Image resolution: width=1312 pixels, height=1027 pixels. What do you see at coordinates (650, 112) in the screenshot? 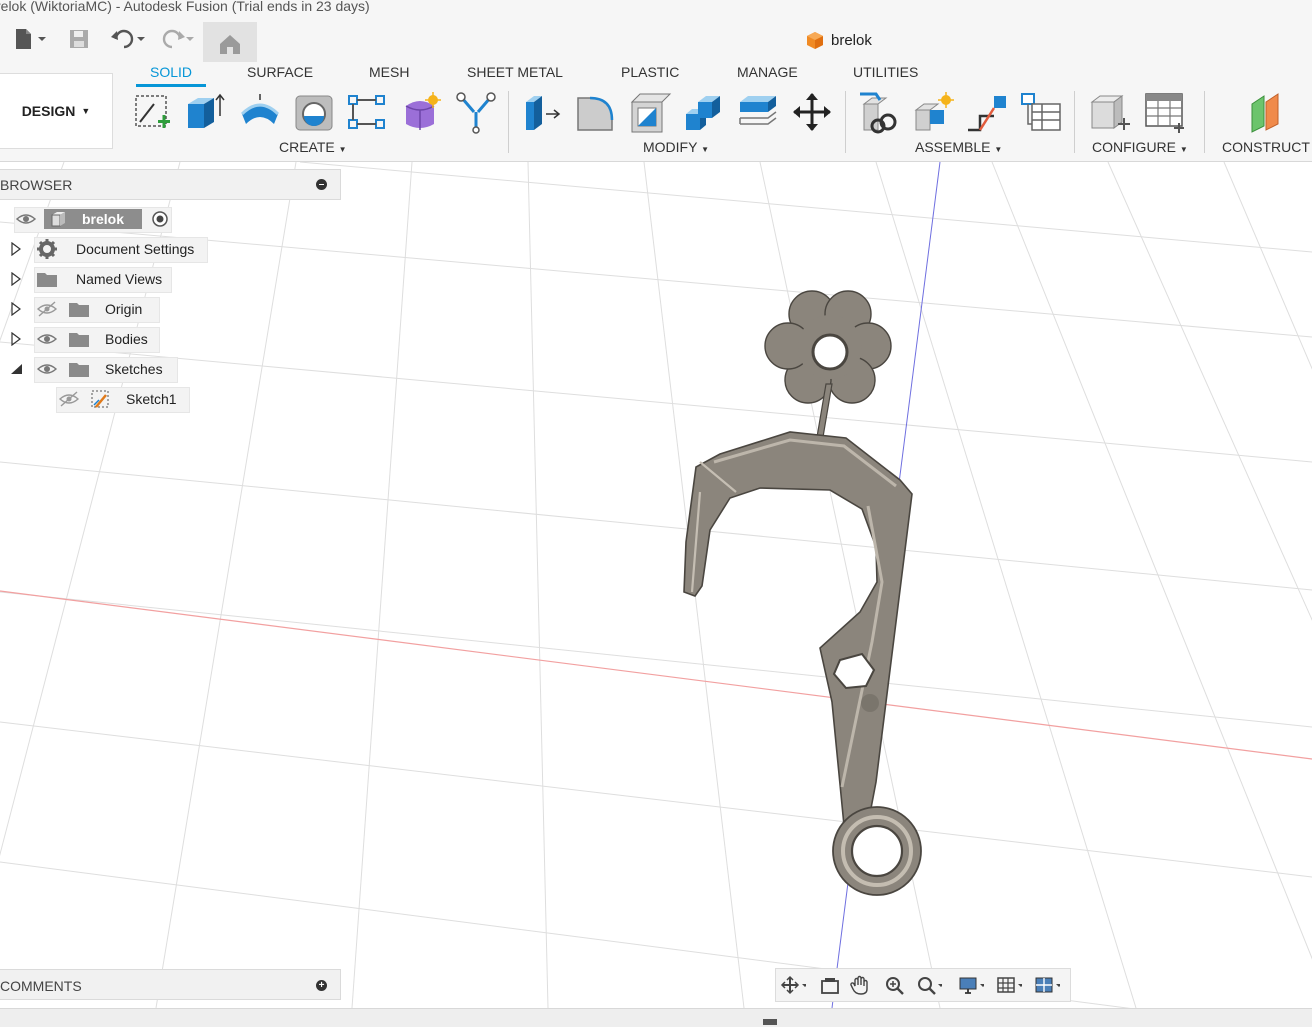
I see `shell-icon` at bounding box center [650, 112].